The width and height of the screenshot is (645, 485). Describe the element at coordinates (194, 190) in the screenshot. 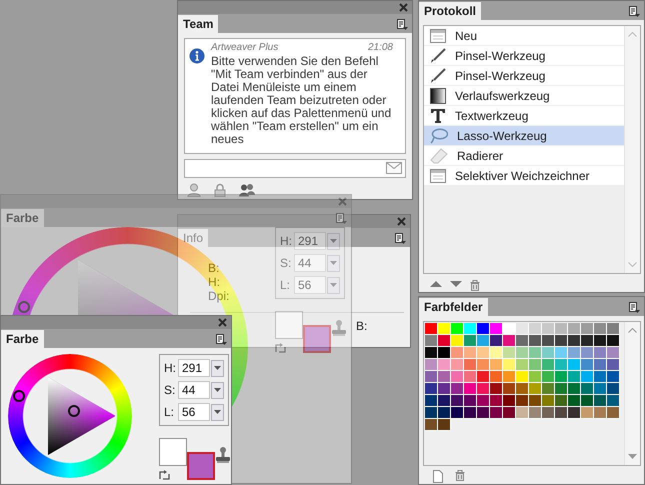

I see `user-icon` at that location.